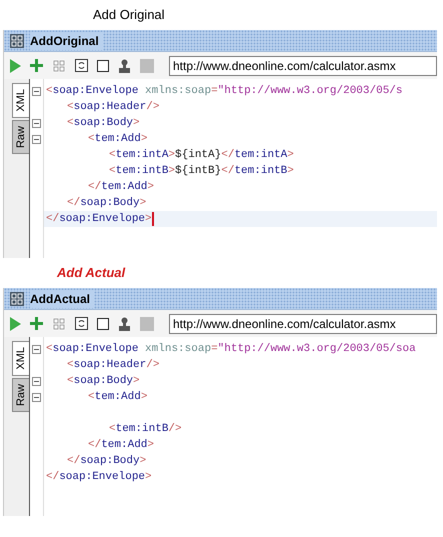 The width and height of the screenshot is (443, 537). What do you see at coordinates (66, 41) in the screenshot?
I see `window-title: AddOriginal` at bounding box center [66, 41].